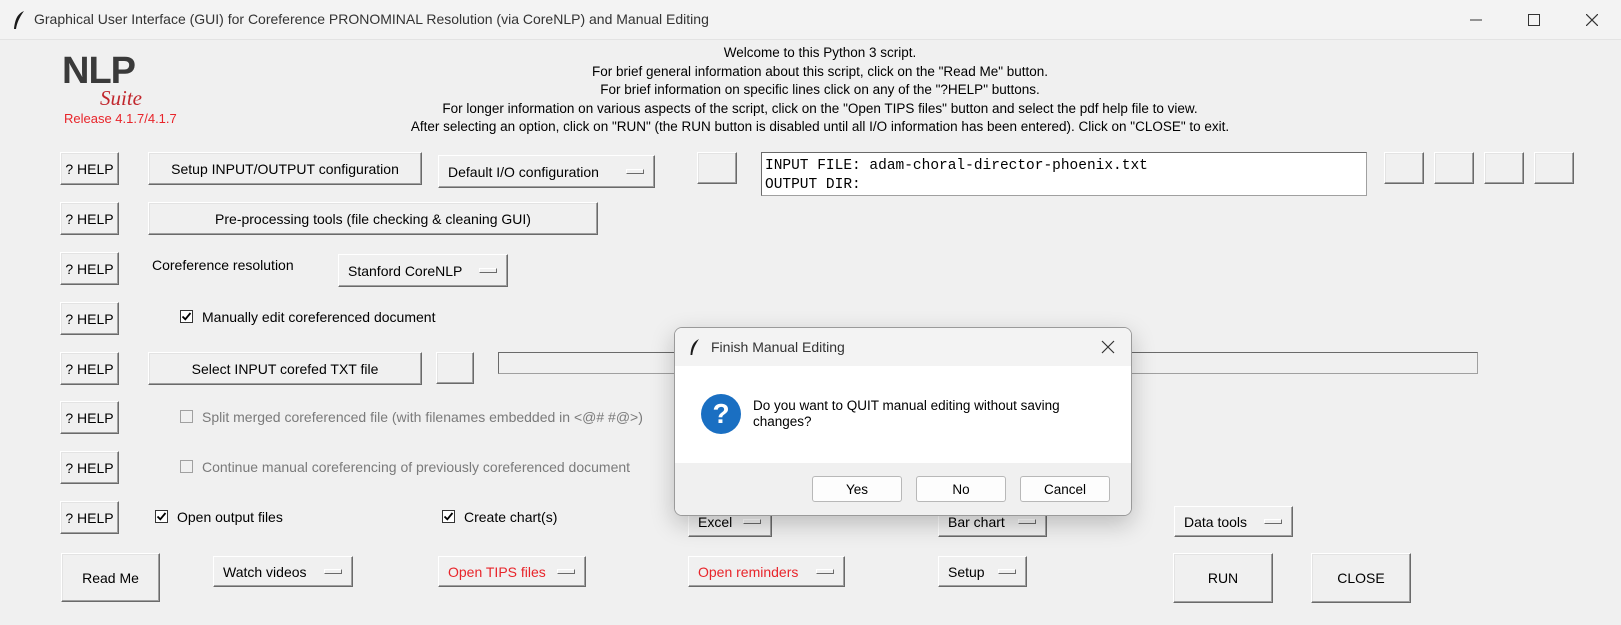 This screenshot has width=1621, height=625. Describe the element at coordinates (523, 171) in the screenshot. I see `io-config-menu-label: Default I/O configuration` at that location.